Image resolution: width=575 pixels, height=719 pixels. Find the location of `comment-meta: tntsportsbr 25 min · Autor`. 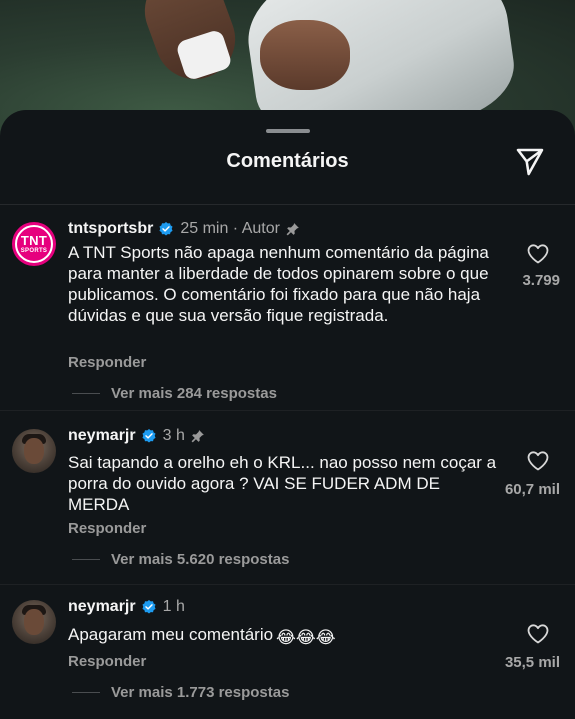

comment-meta: tntsportsbr 25 min · Autor is located at coordinates (184, 229).